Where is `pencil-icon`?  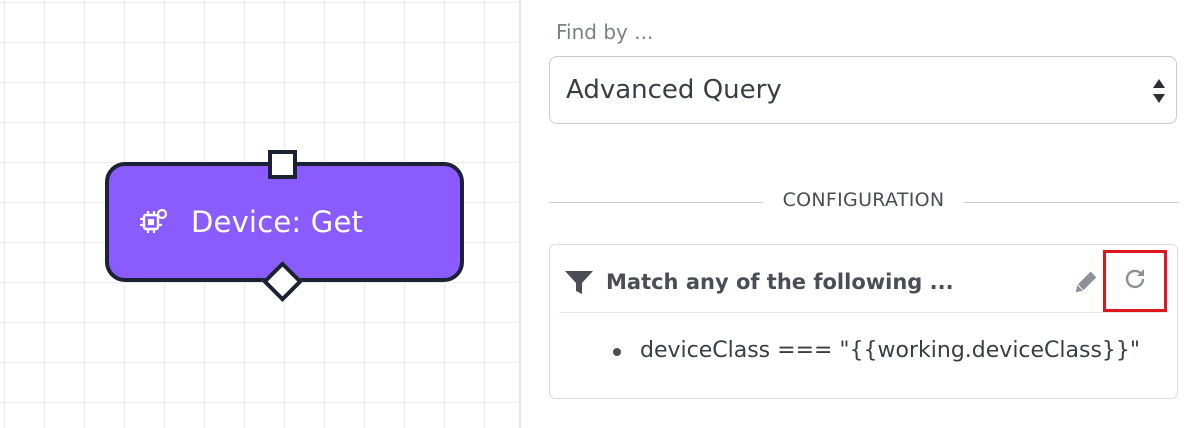 pencil-icon is located at coordinates (1085, 283).